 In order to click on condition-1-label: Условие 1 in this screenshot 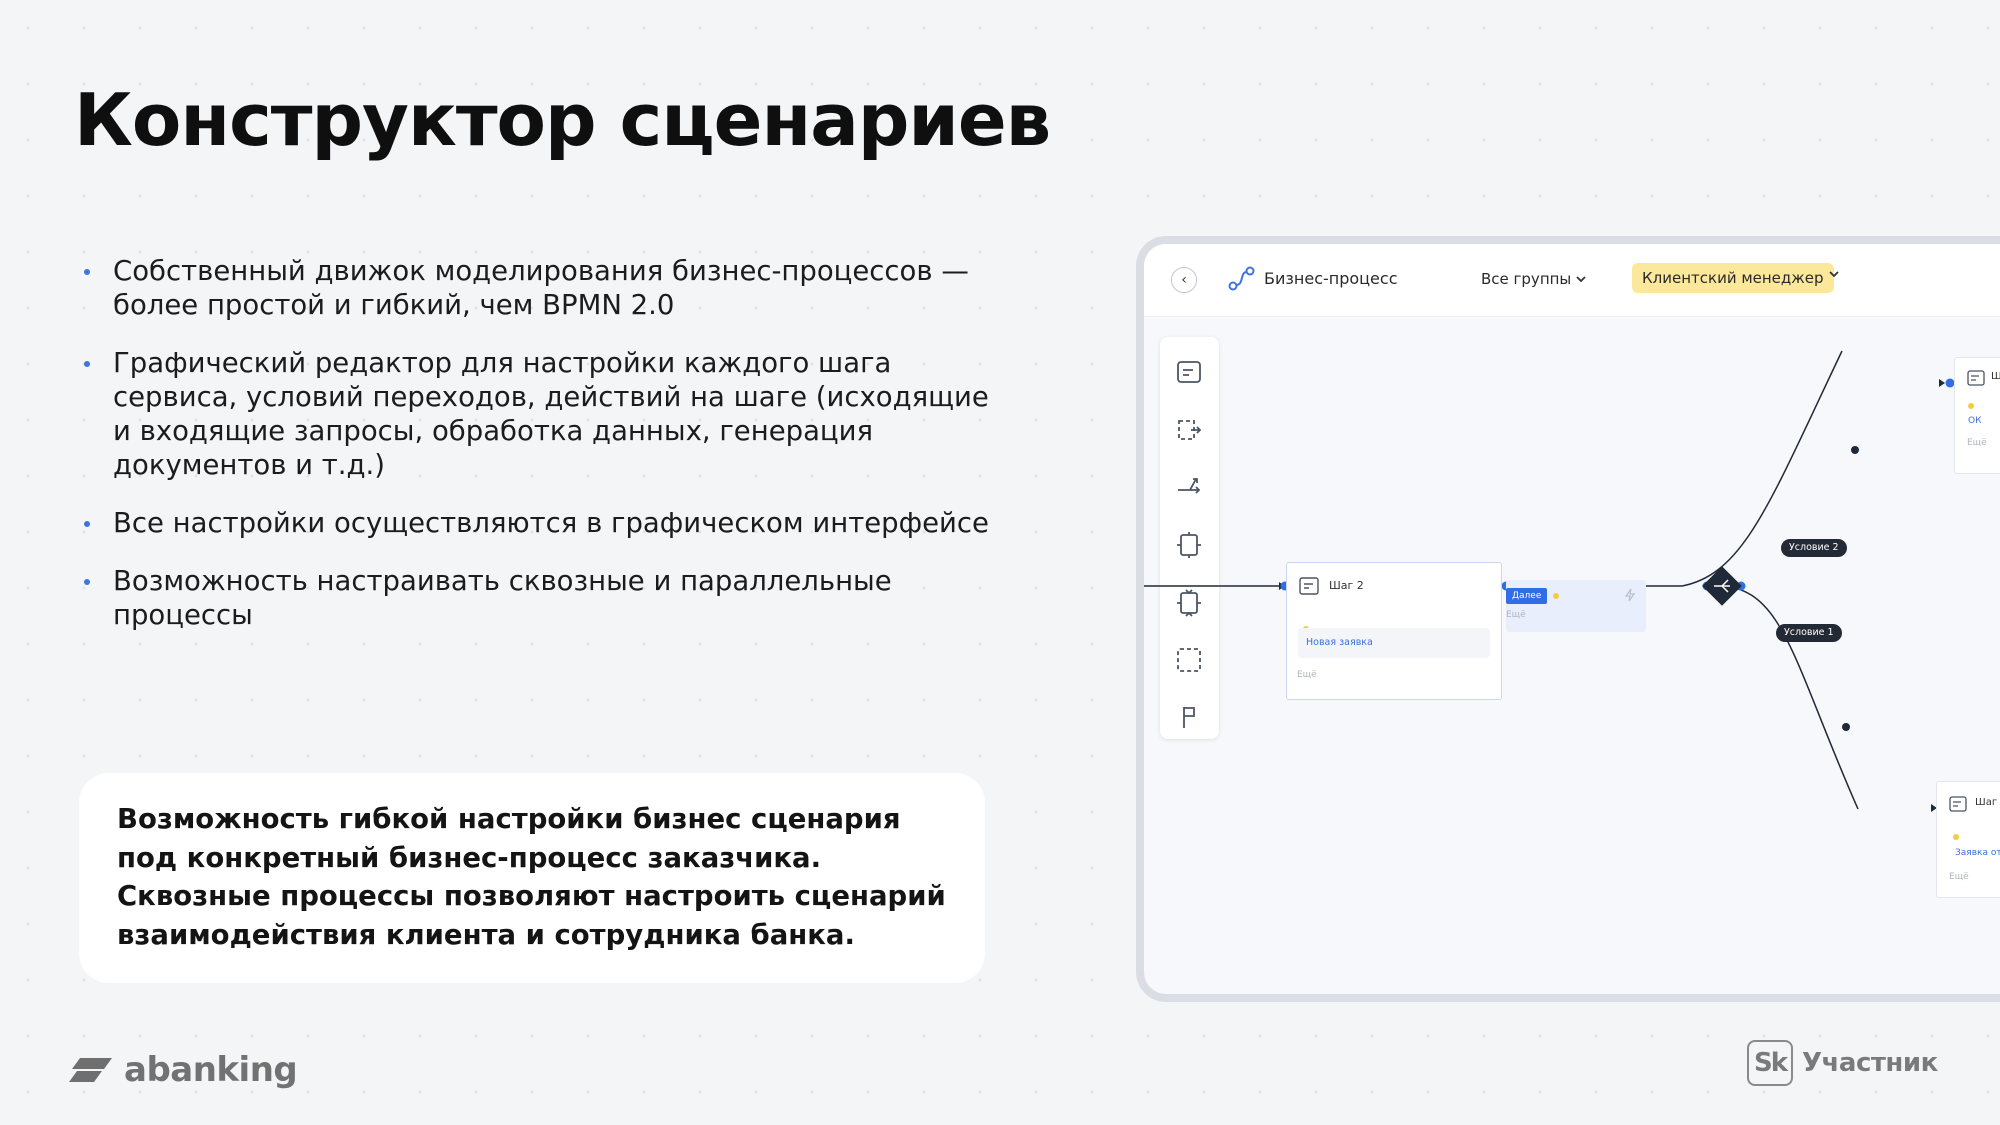, I will do `click(1809, 633)`.